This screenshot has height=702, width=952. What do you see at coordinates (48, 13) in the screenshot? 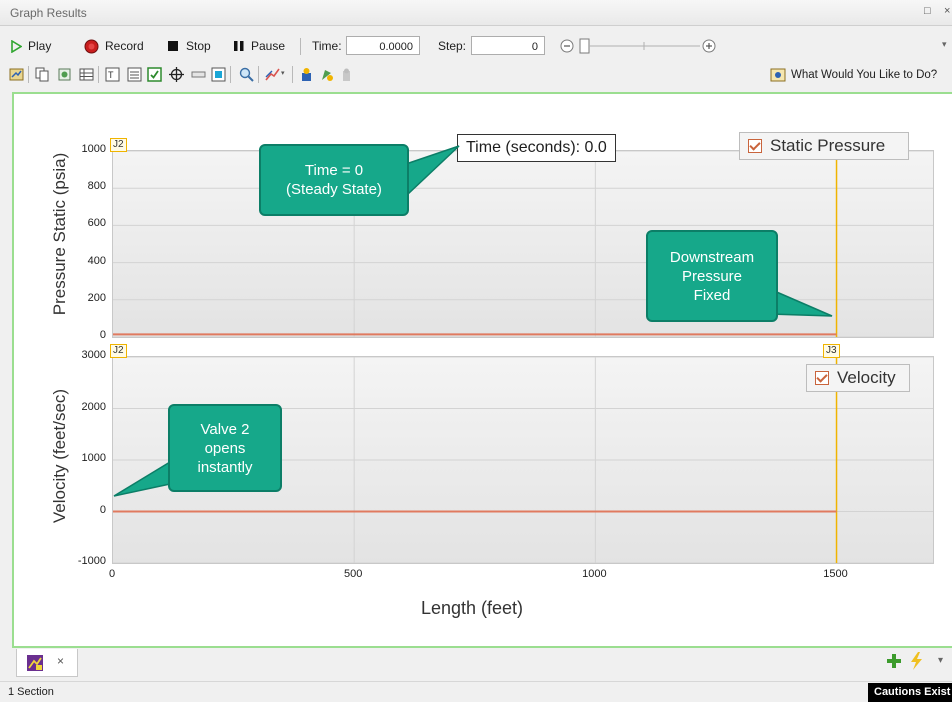
I see `window-title: Graph Results` at bounding box center [48, 13].